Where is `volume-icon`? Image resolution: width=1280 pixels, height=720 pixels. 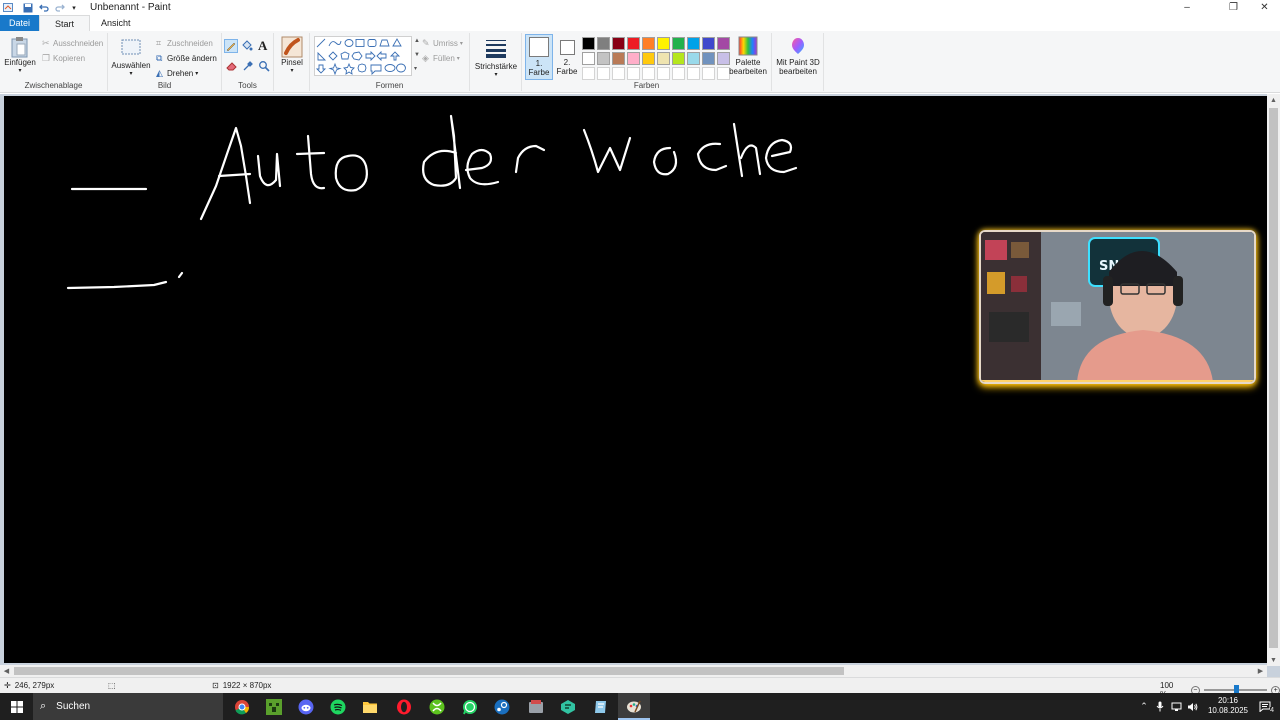
volume-icon is located at coordinates (1192, 706).